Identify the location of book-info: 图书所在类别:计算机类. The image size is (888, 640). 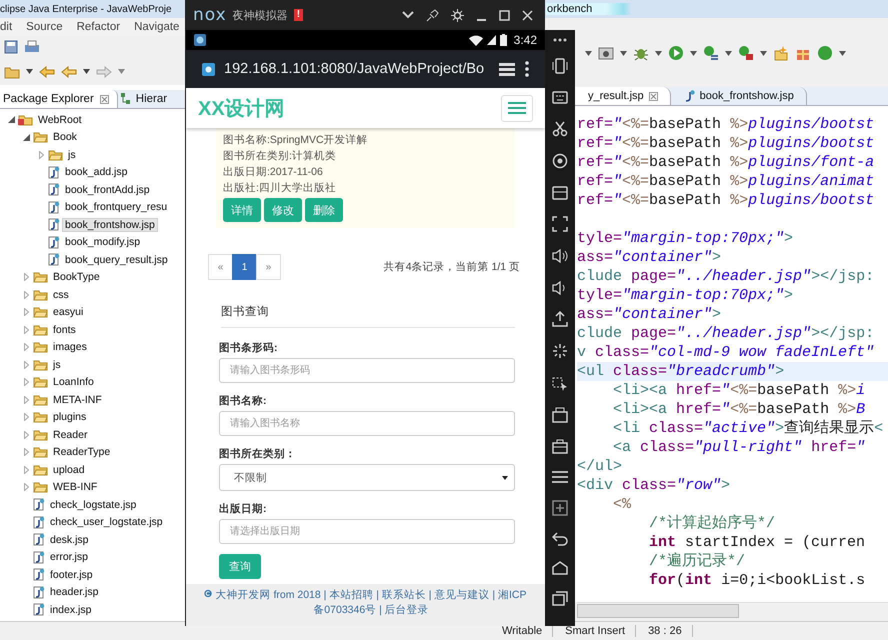
(280, 156).